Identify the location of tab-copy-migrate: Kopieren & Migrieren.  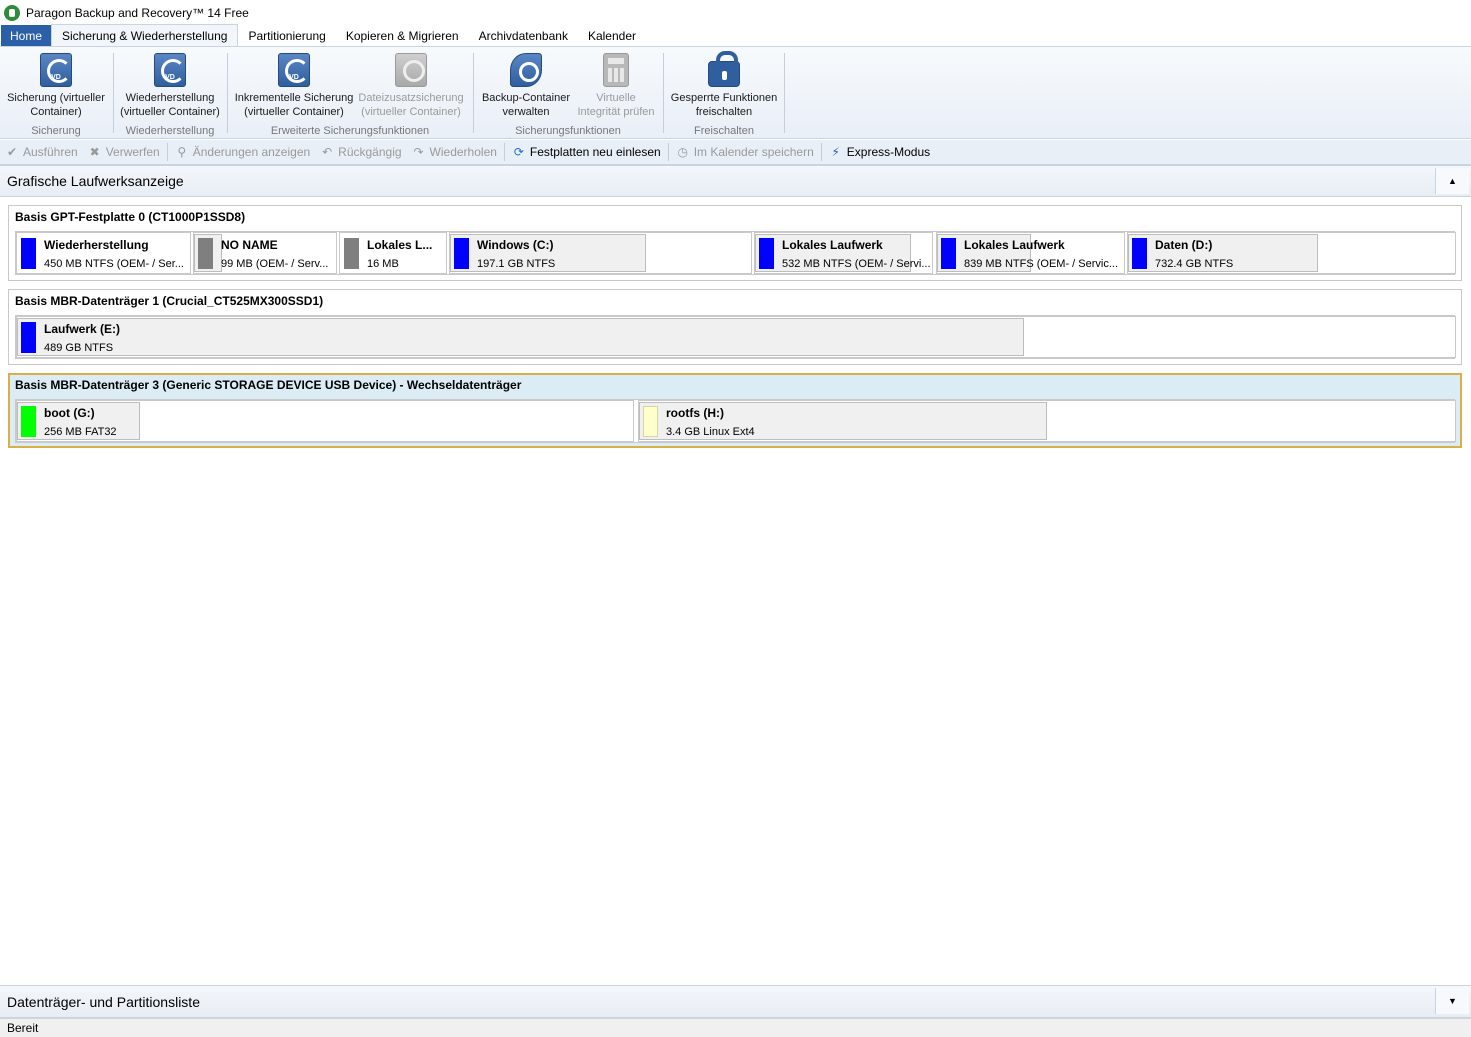
(402, 35).